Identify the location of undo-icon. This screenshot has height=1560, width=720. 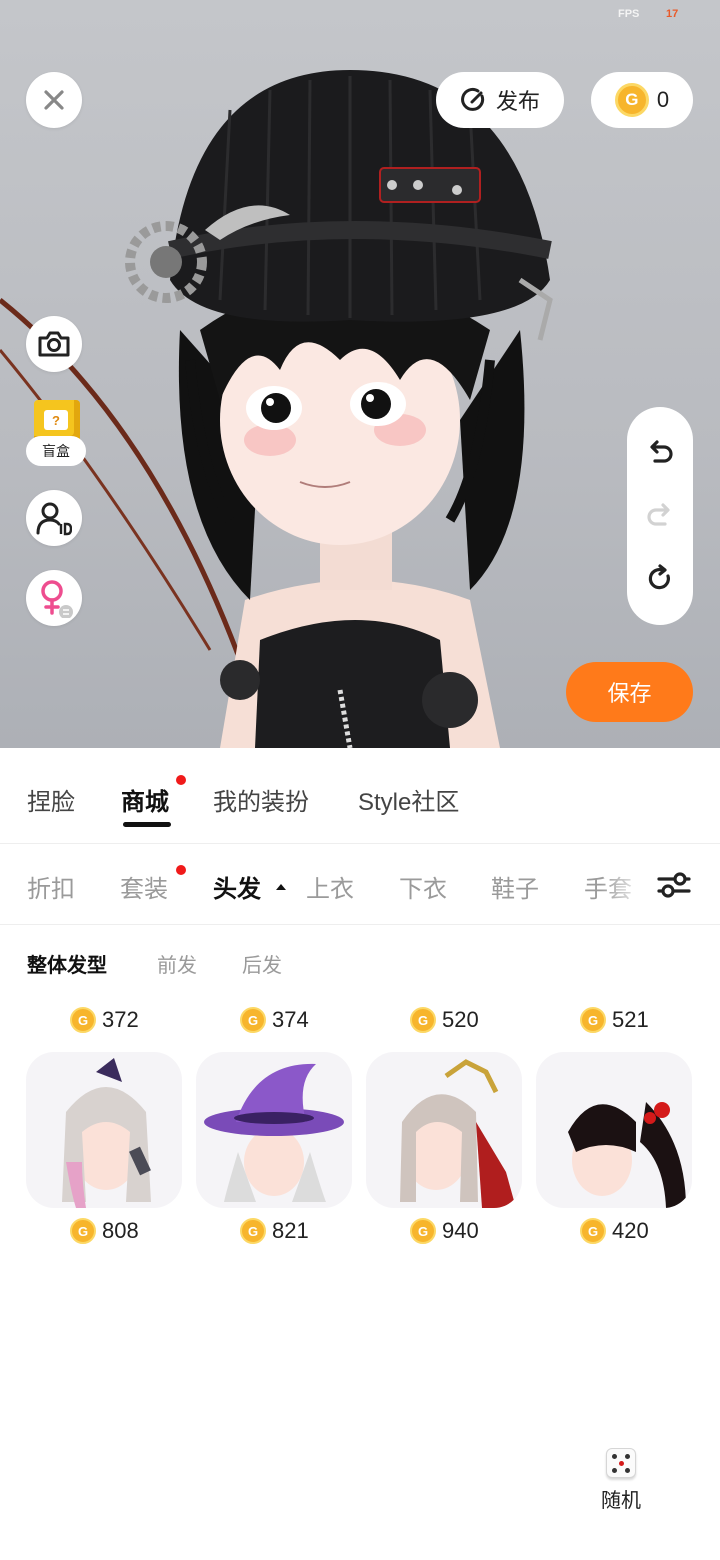
(661, 451).